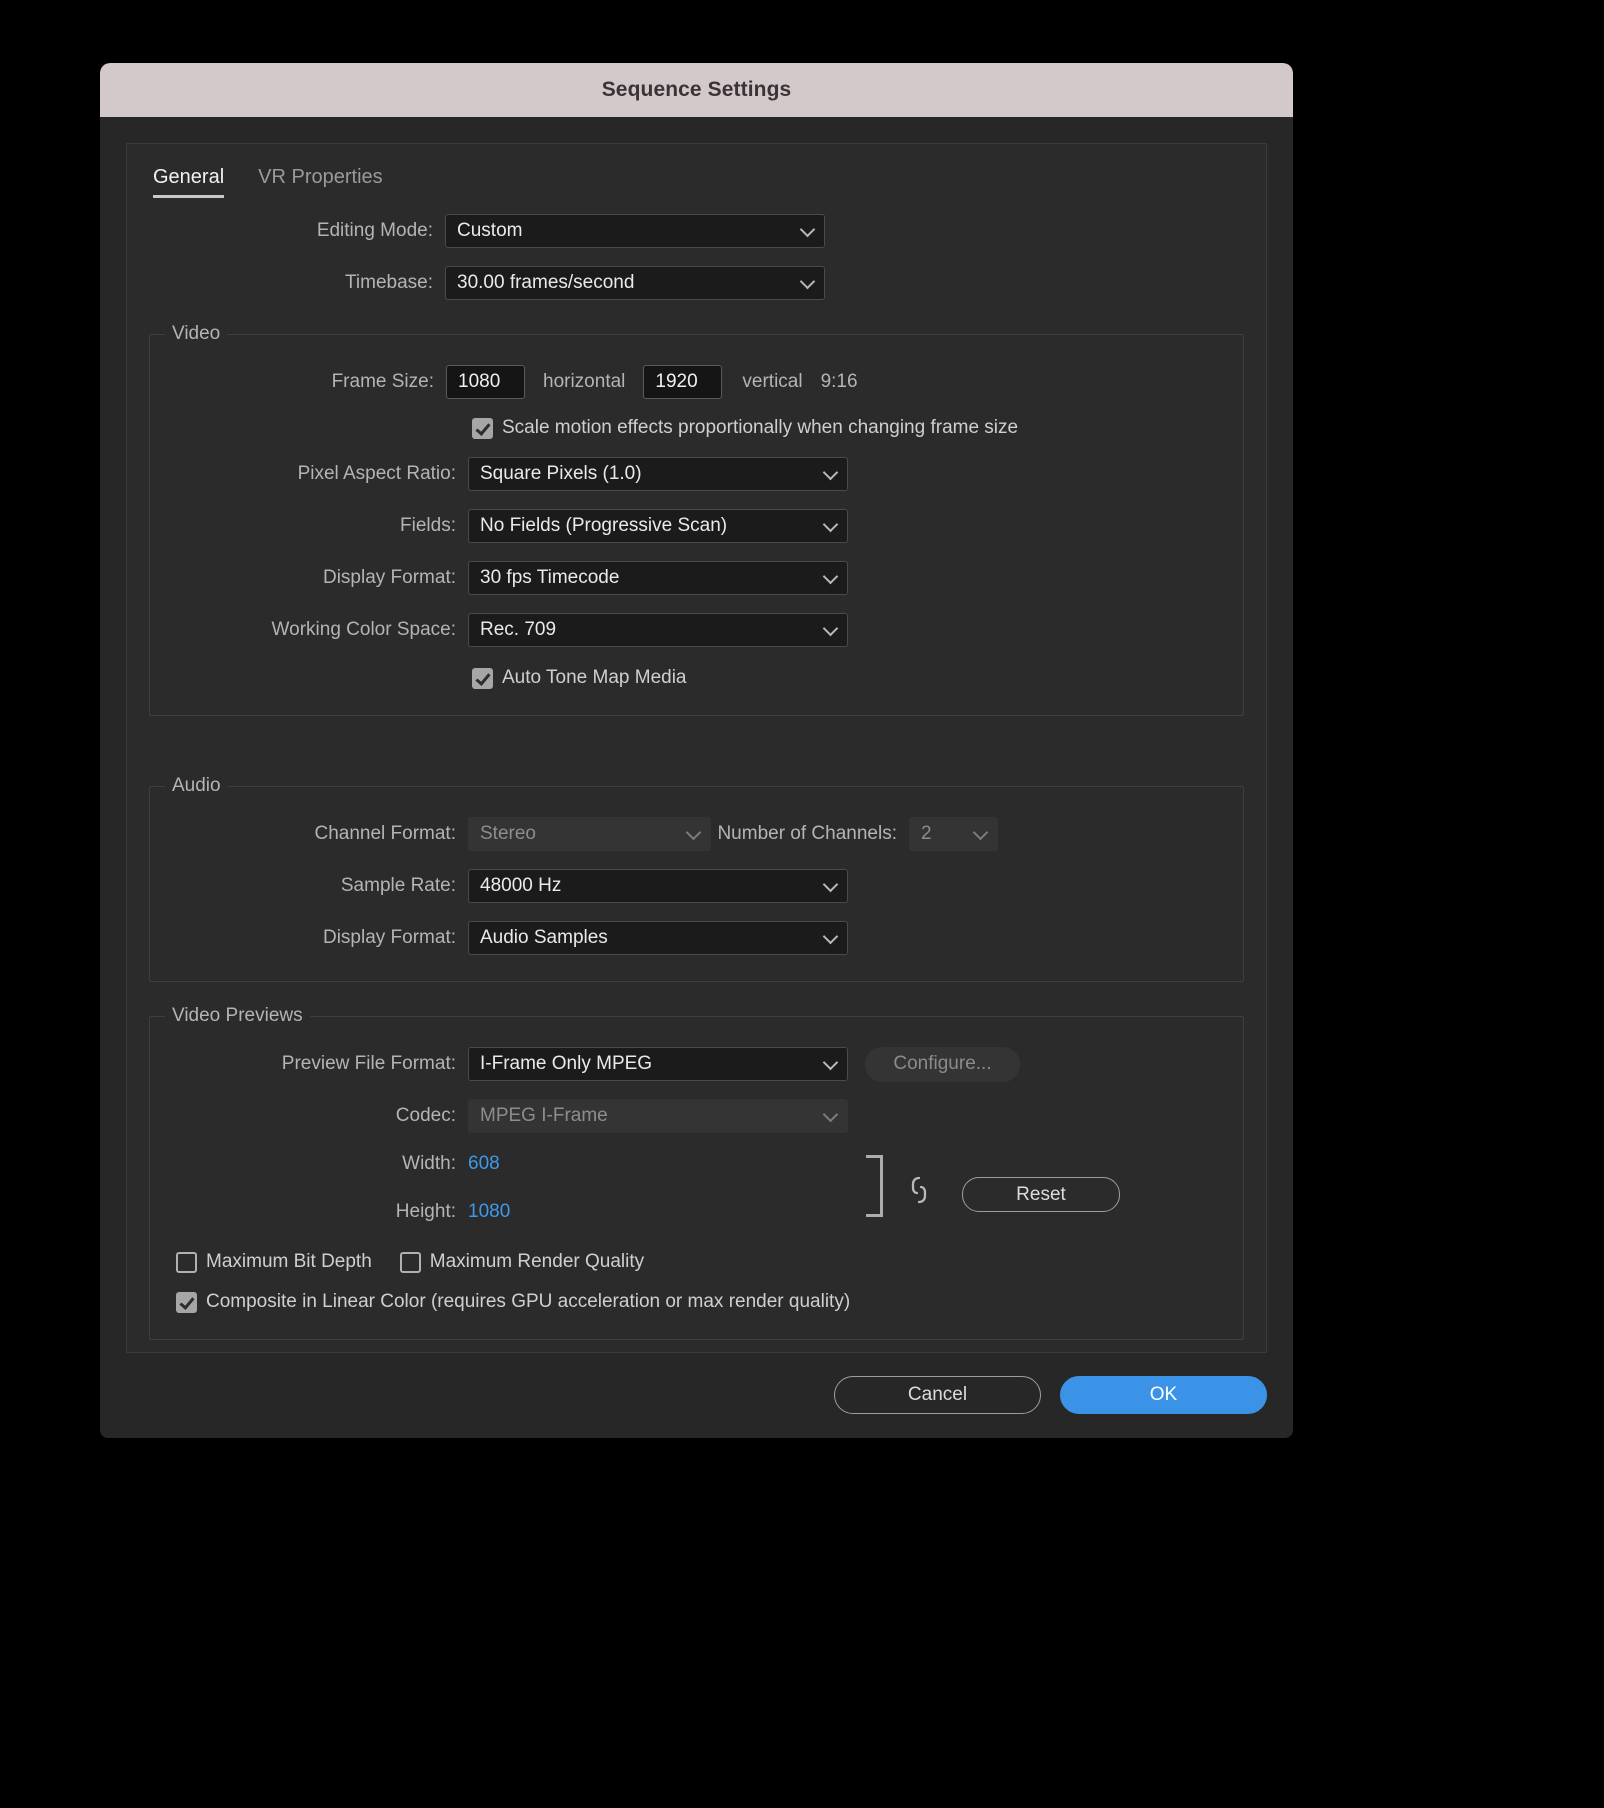 Image resolution: width=1604 pixels, height=1808 pixels. What do you see at coordinates (489, 1212) in the screenshot?
I see `height-value: 1080` at bounding box center [489, 1212].